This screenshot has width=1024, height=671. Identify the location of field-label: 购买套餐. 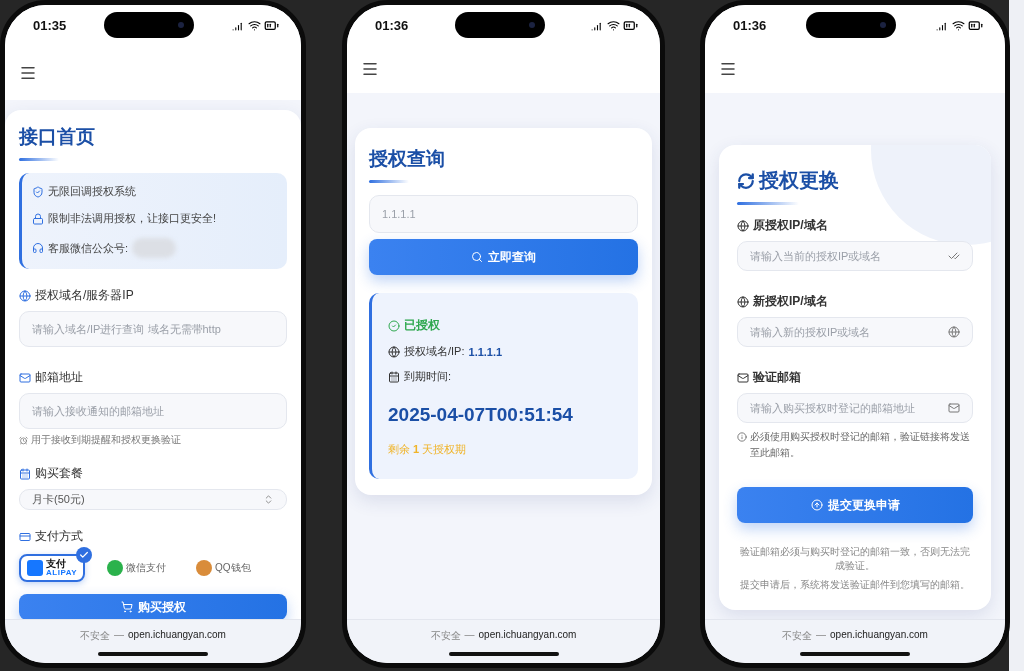
(59, 473).